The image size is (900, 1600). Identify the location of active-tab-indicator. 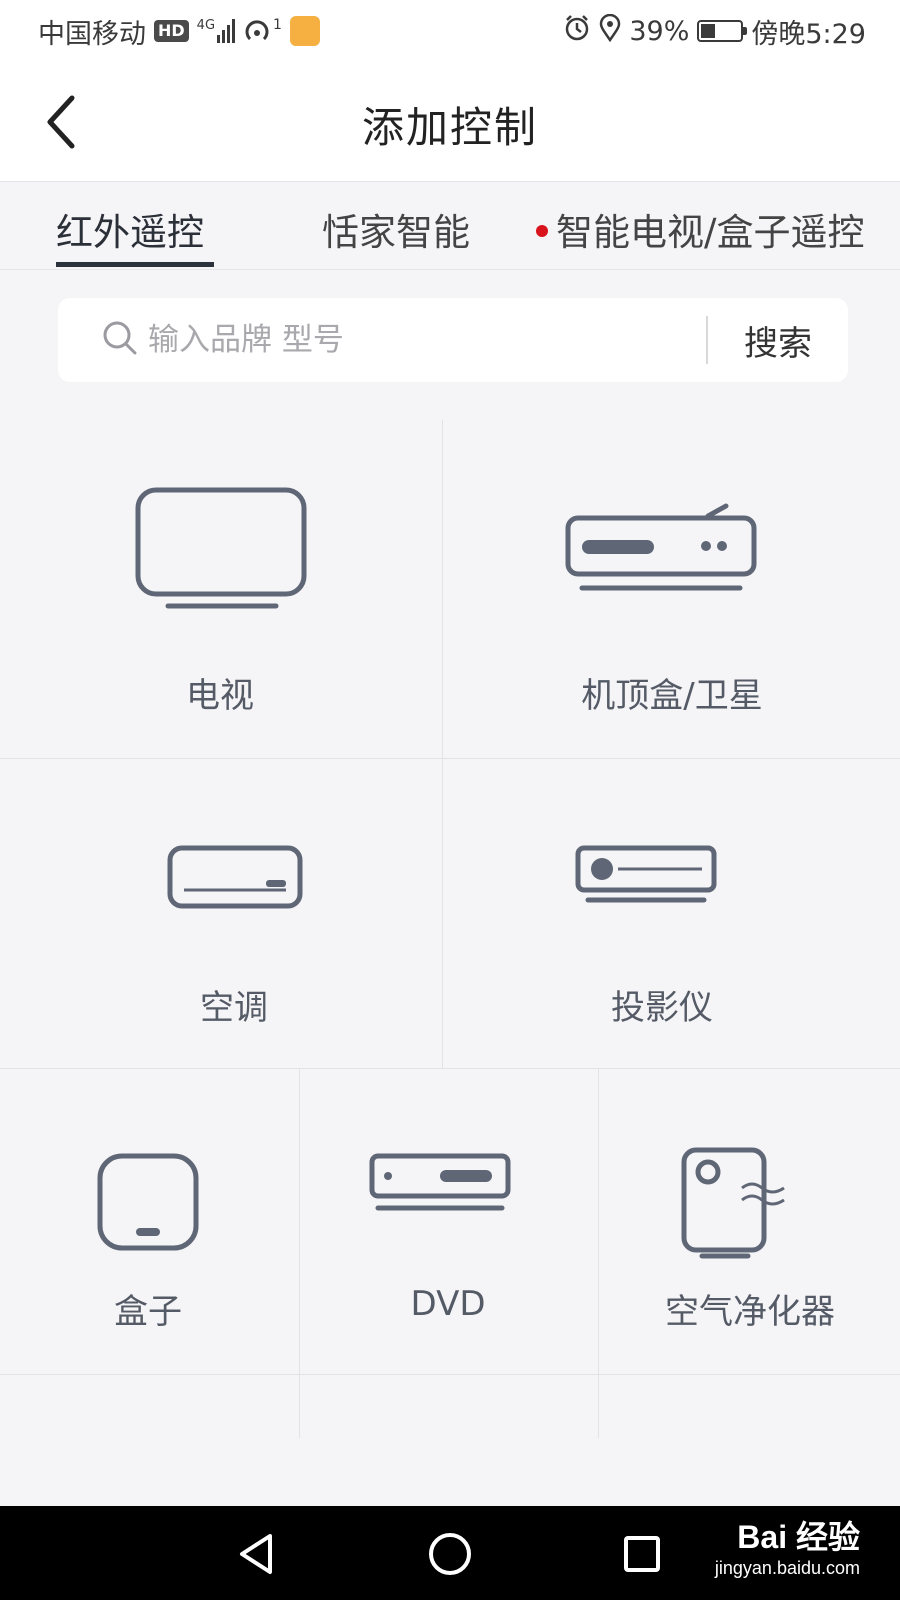
(135, 264).